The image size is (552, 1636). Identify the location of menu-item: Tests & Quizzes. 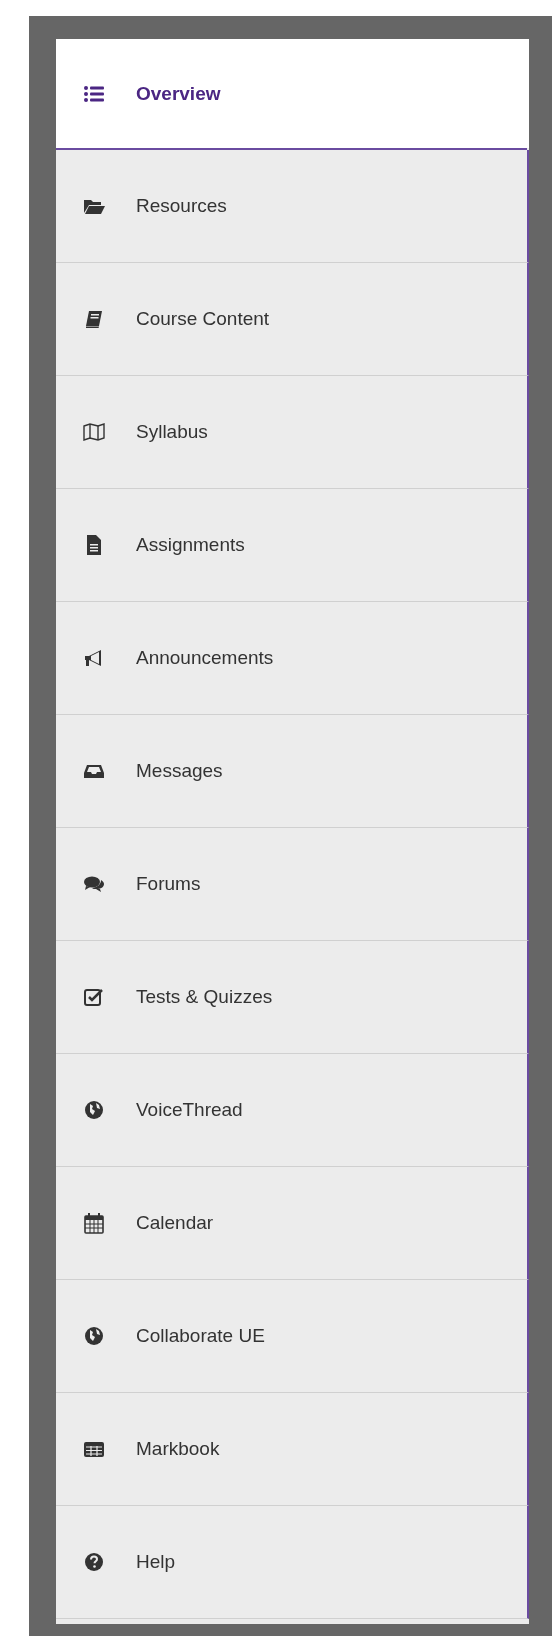
(292, 997).